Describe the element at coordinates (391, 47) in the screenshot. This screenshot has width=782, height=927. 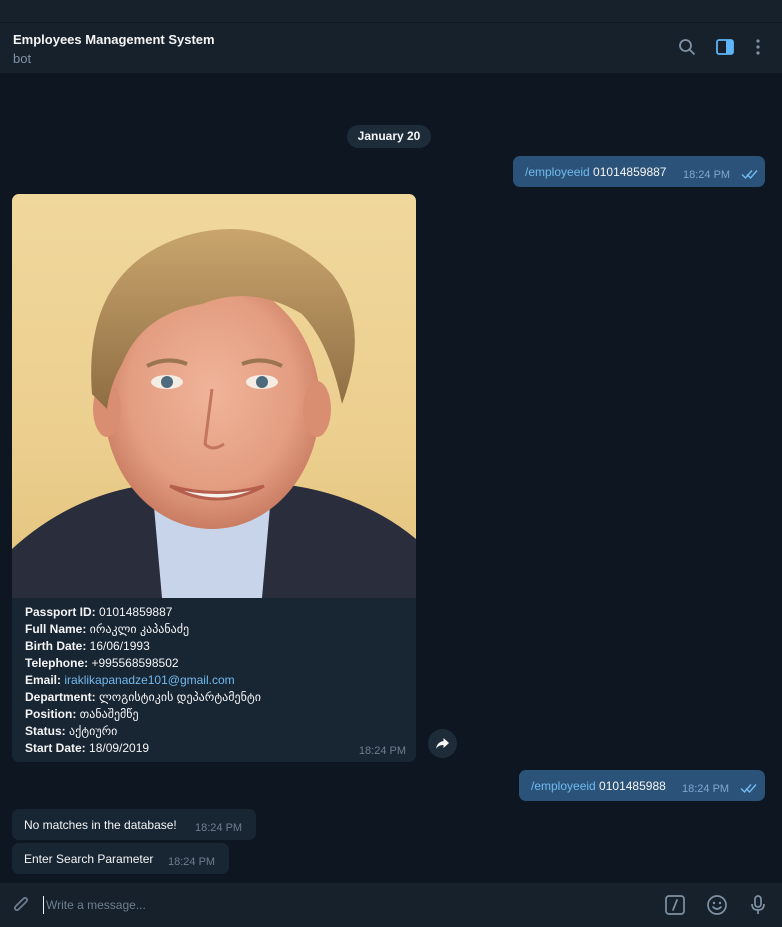
I see `chat-header: Employees Management System bot` at that location.